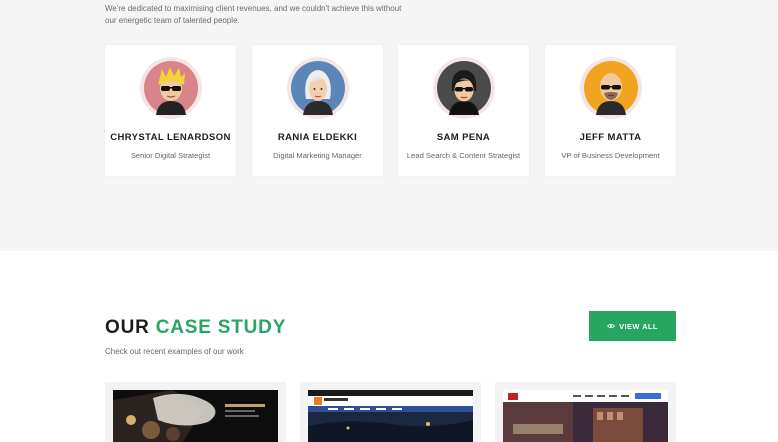  I want to click on member-role: Senior Digital Strategist, so click(170, 155).